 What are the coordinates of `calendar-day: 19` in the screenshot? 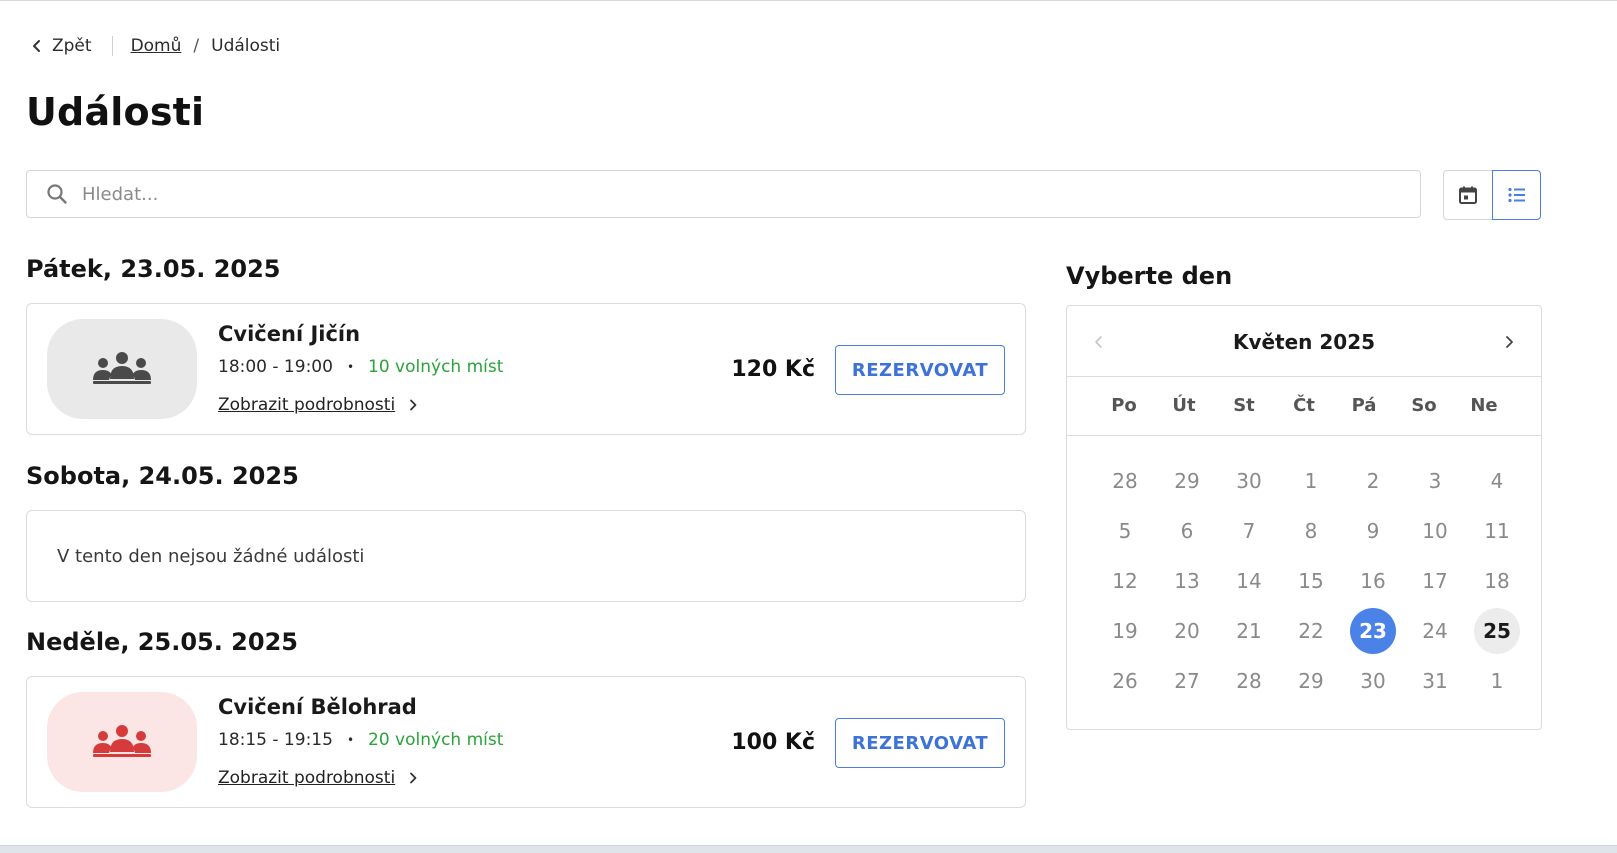 It's located at (1125, 631).